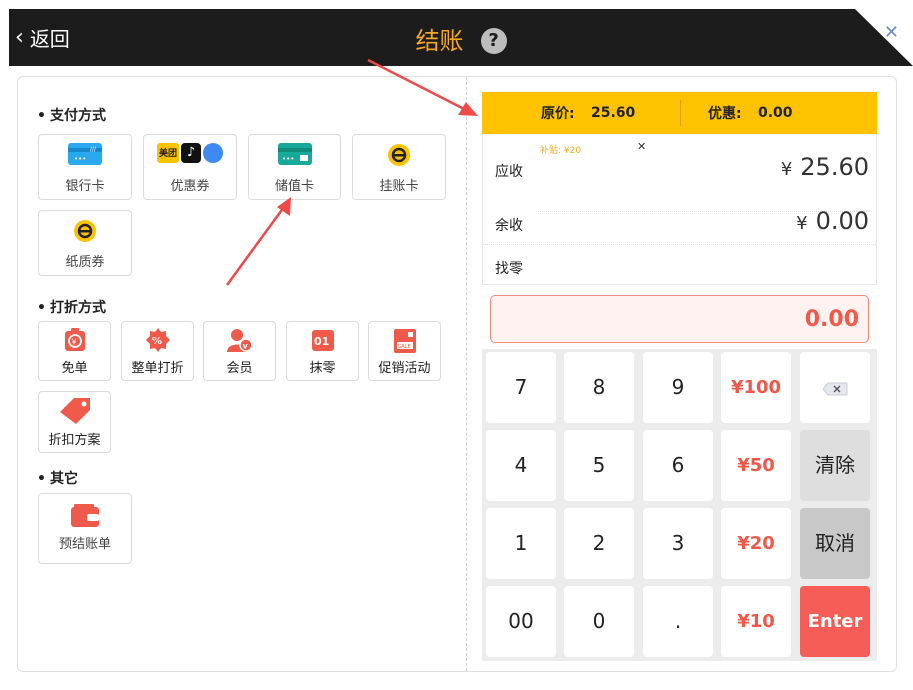  I want to click on backspace-button, so click(835, 387).